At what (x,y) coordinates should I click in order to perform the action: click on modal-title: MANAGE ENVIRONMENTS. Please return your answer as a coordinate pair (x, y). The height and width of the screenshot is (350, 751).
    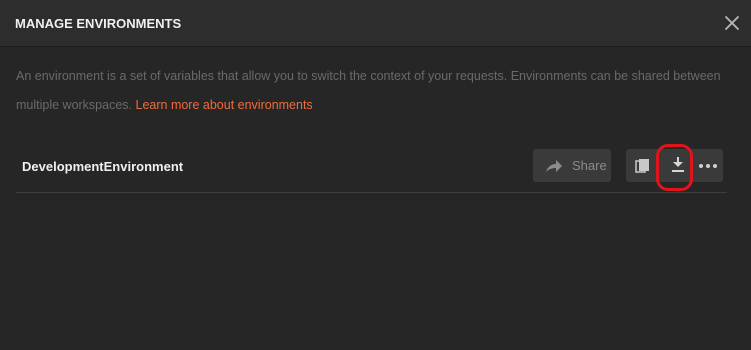
    Looking at the image, I should click on (98, 23).